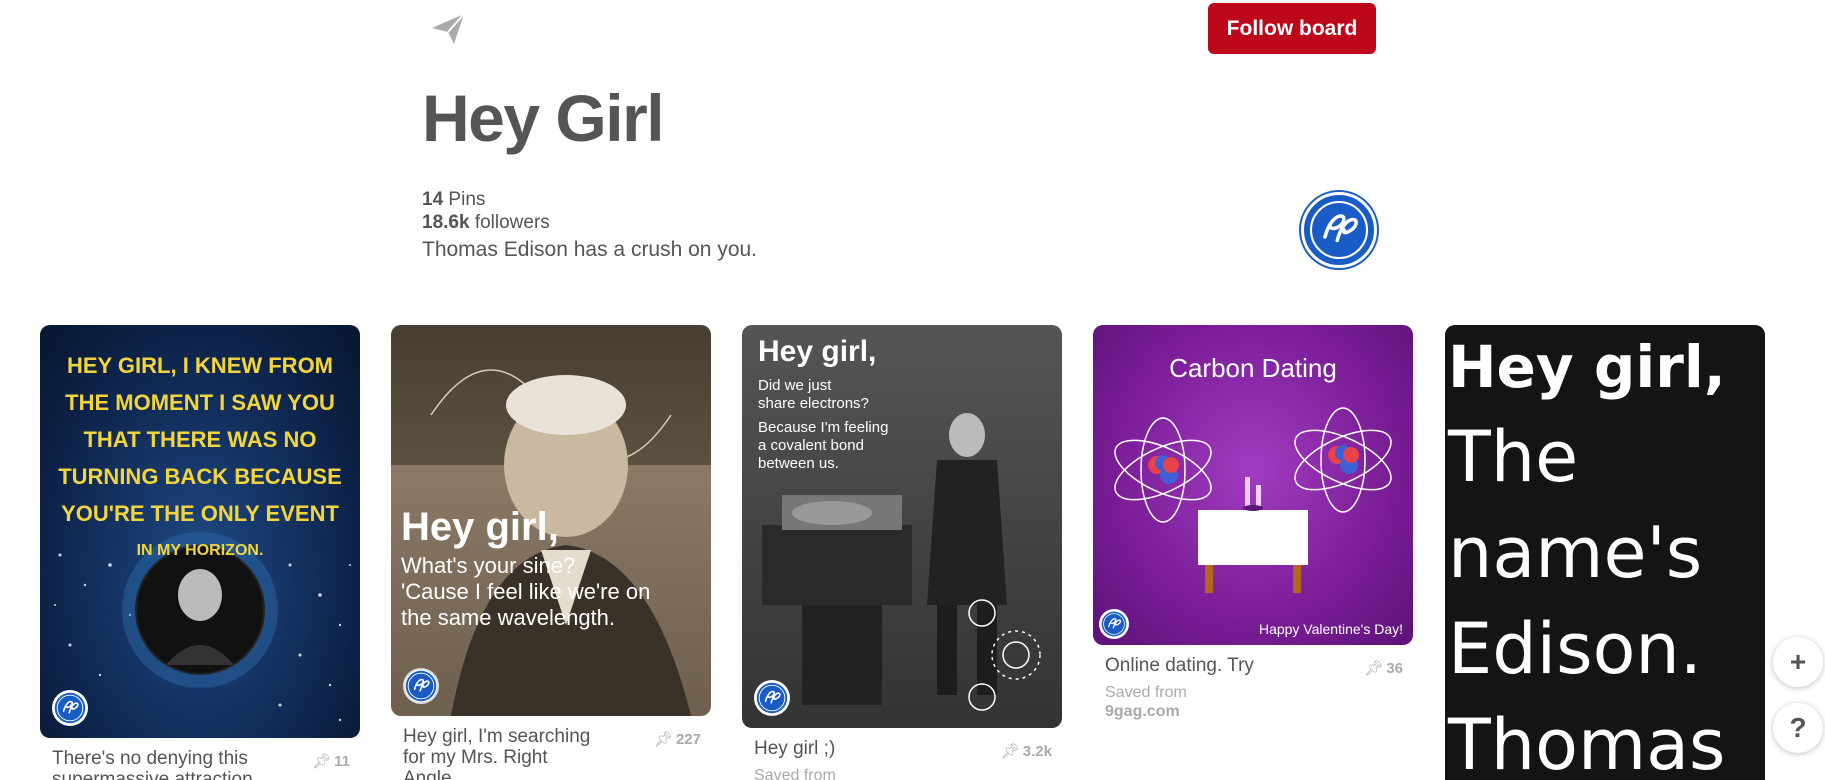 The height and width of the screenshot is (780, 1825). What do you see at coordinates (1587, 556) in the screenshot?
I see `pin-image-text: Hey girl, The name's Edison. Thomas` at bounding box center [1587, 556].